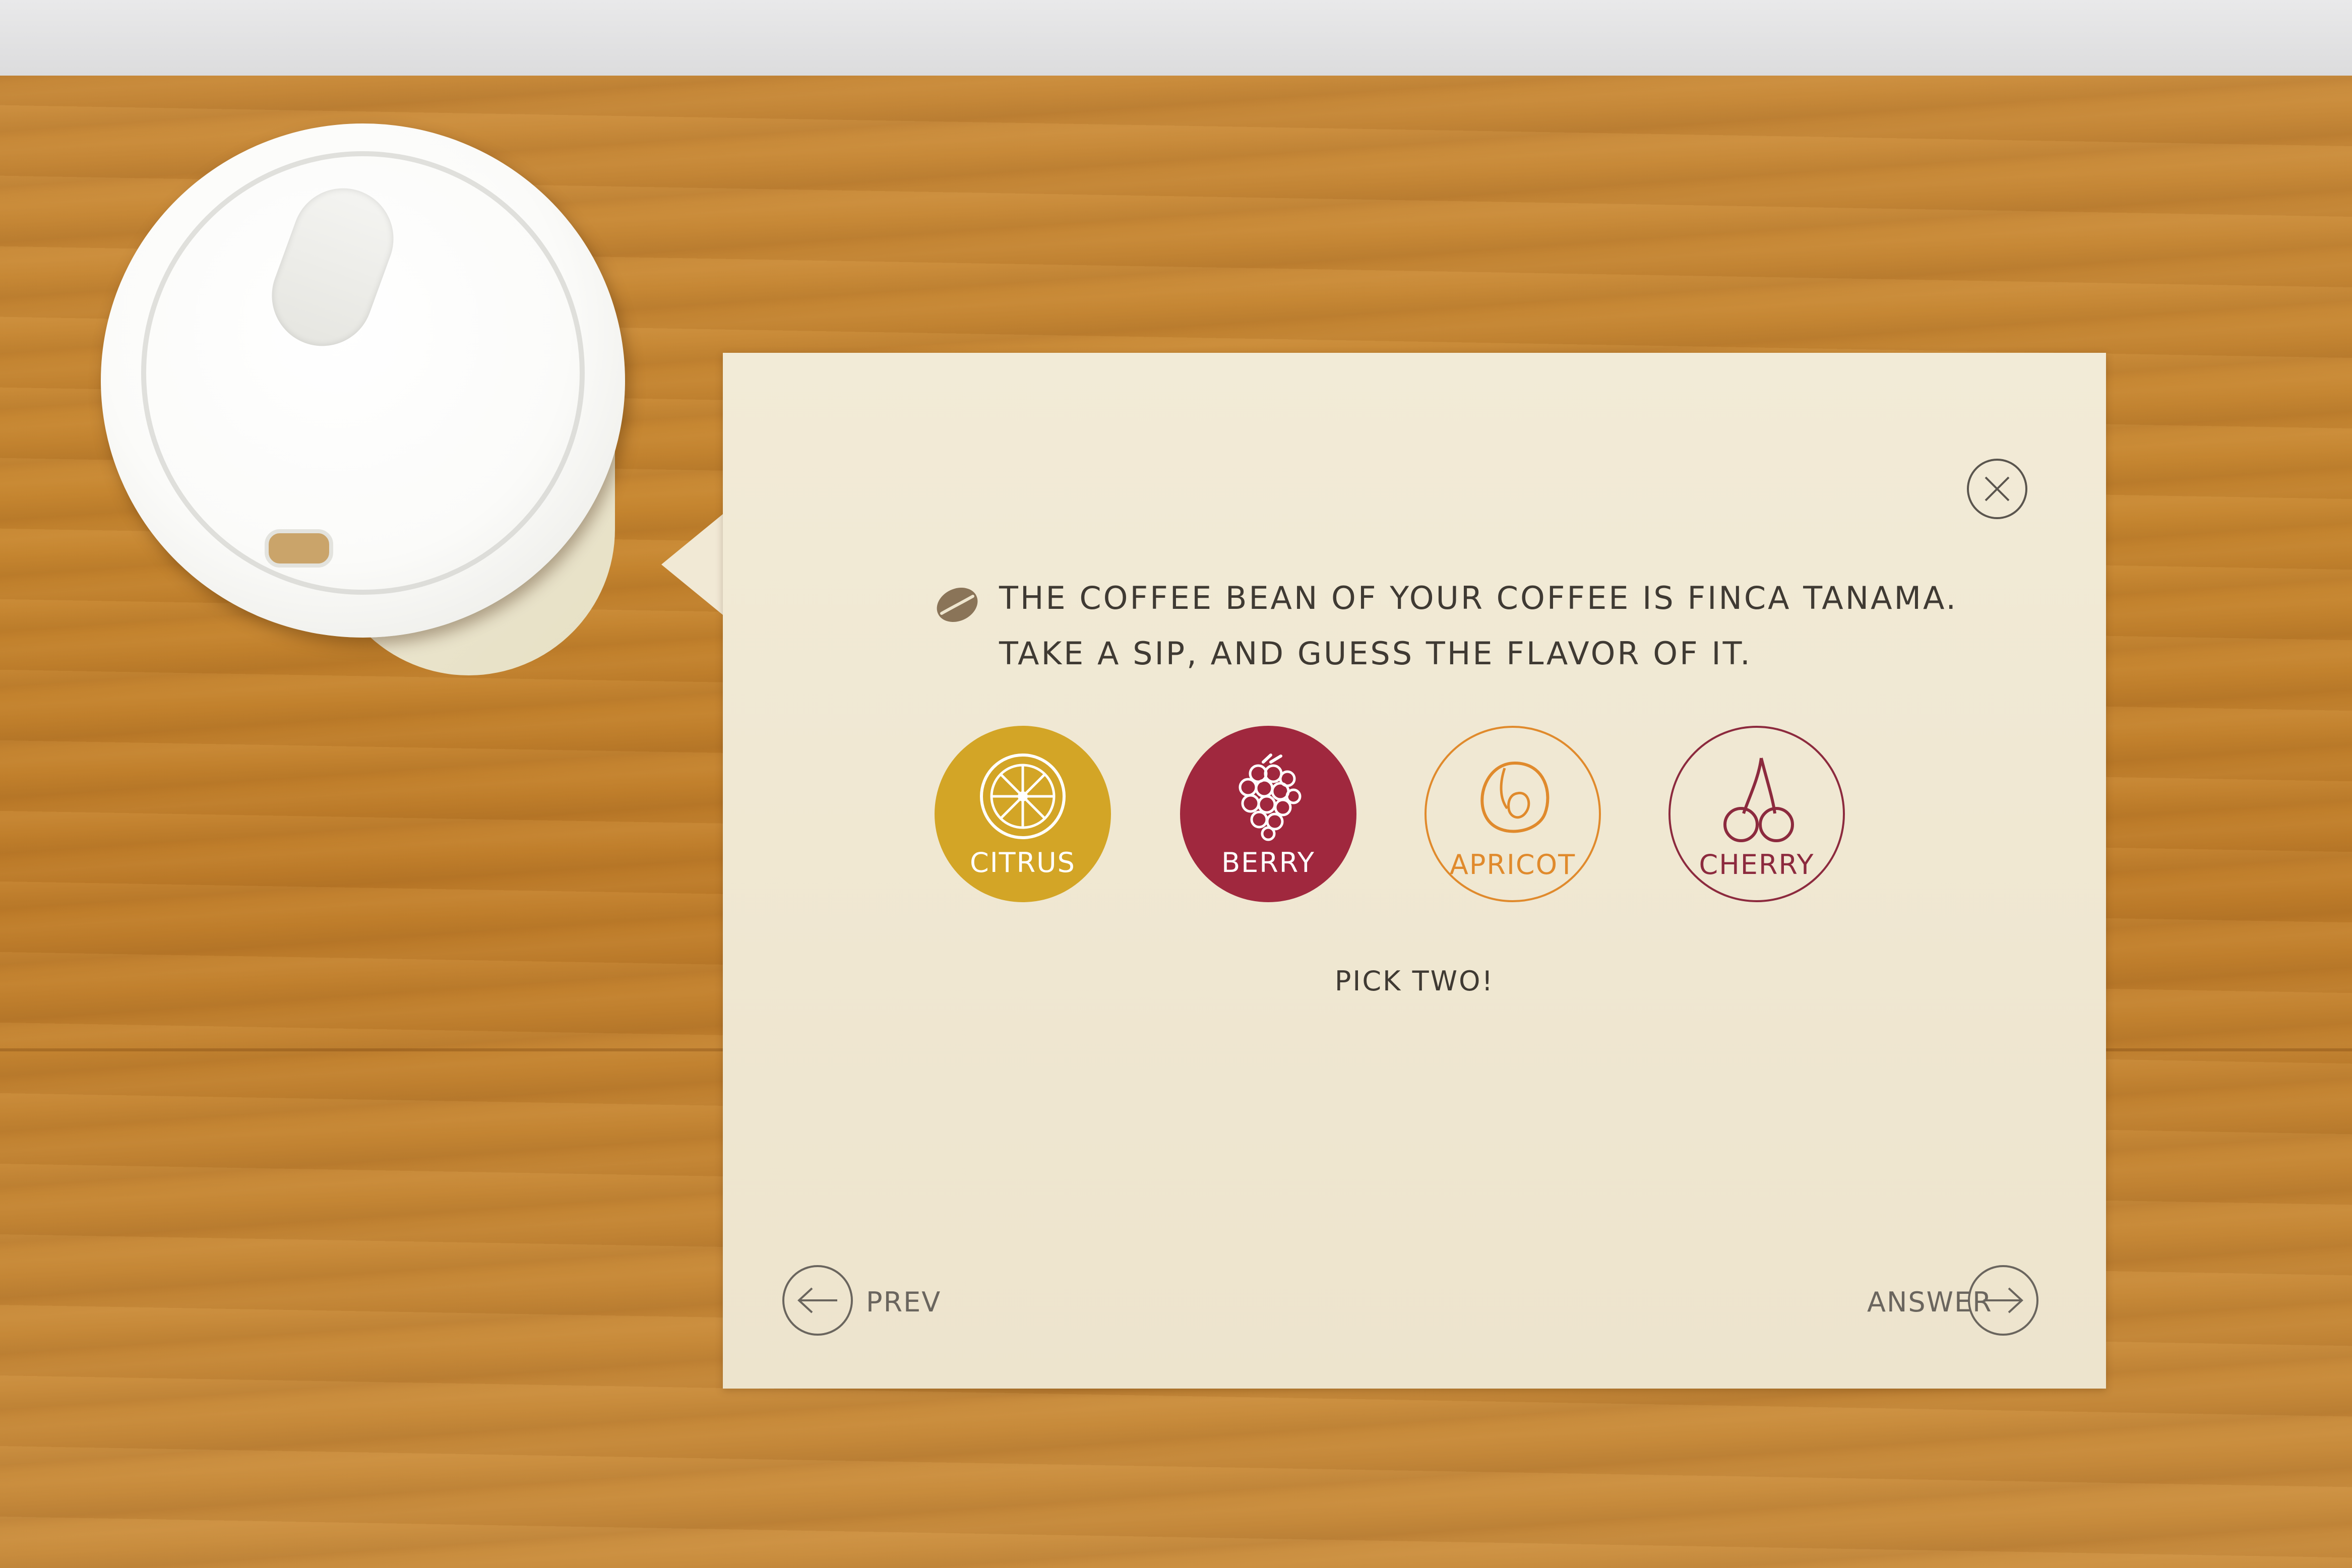  What do you see at coordinates (1270, 797) in the screenshot?
I see `berry-icon` at bounding box center [1270, 797].